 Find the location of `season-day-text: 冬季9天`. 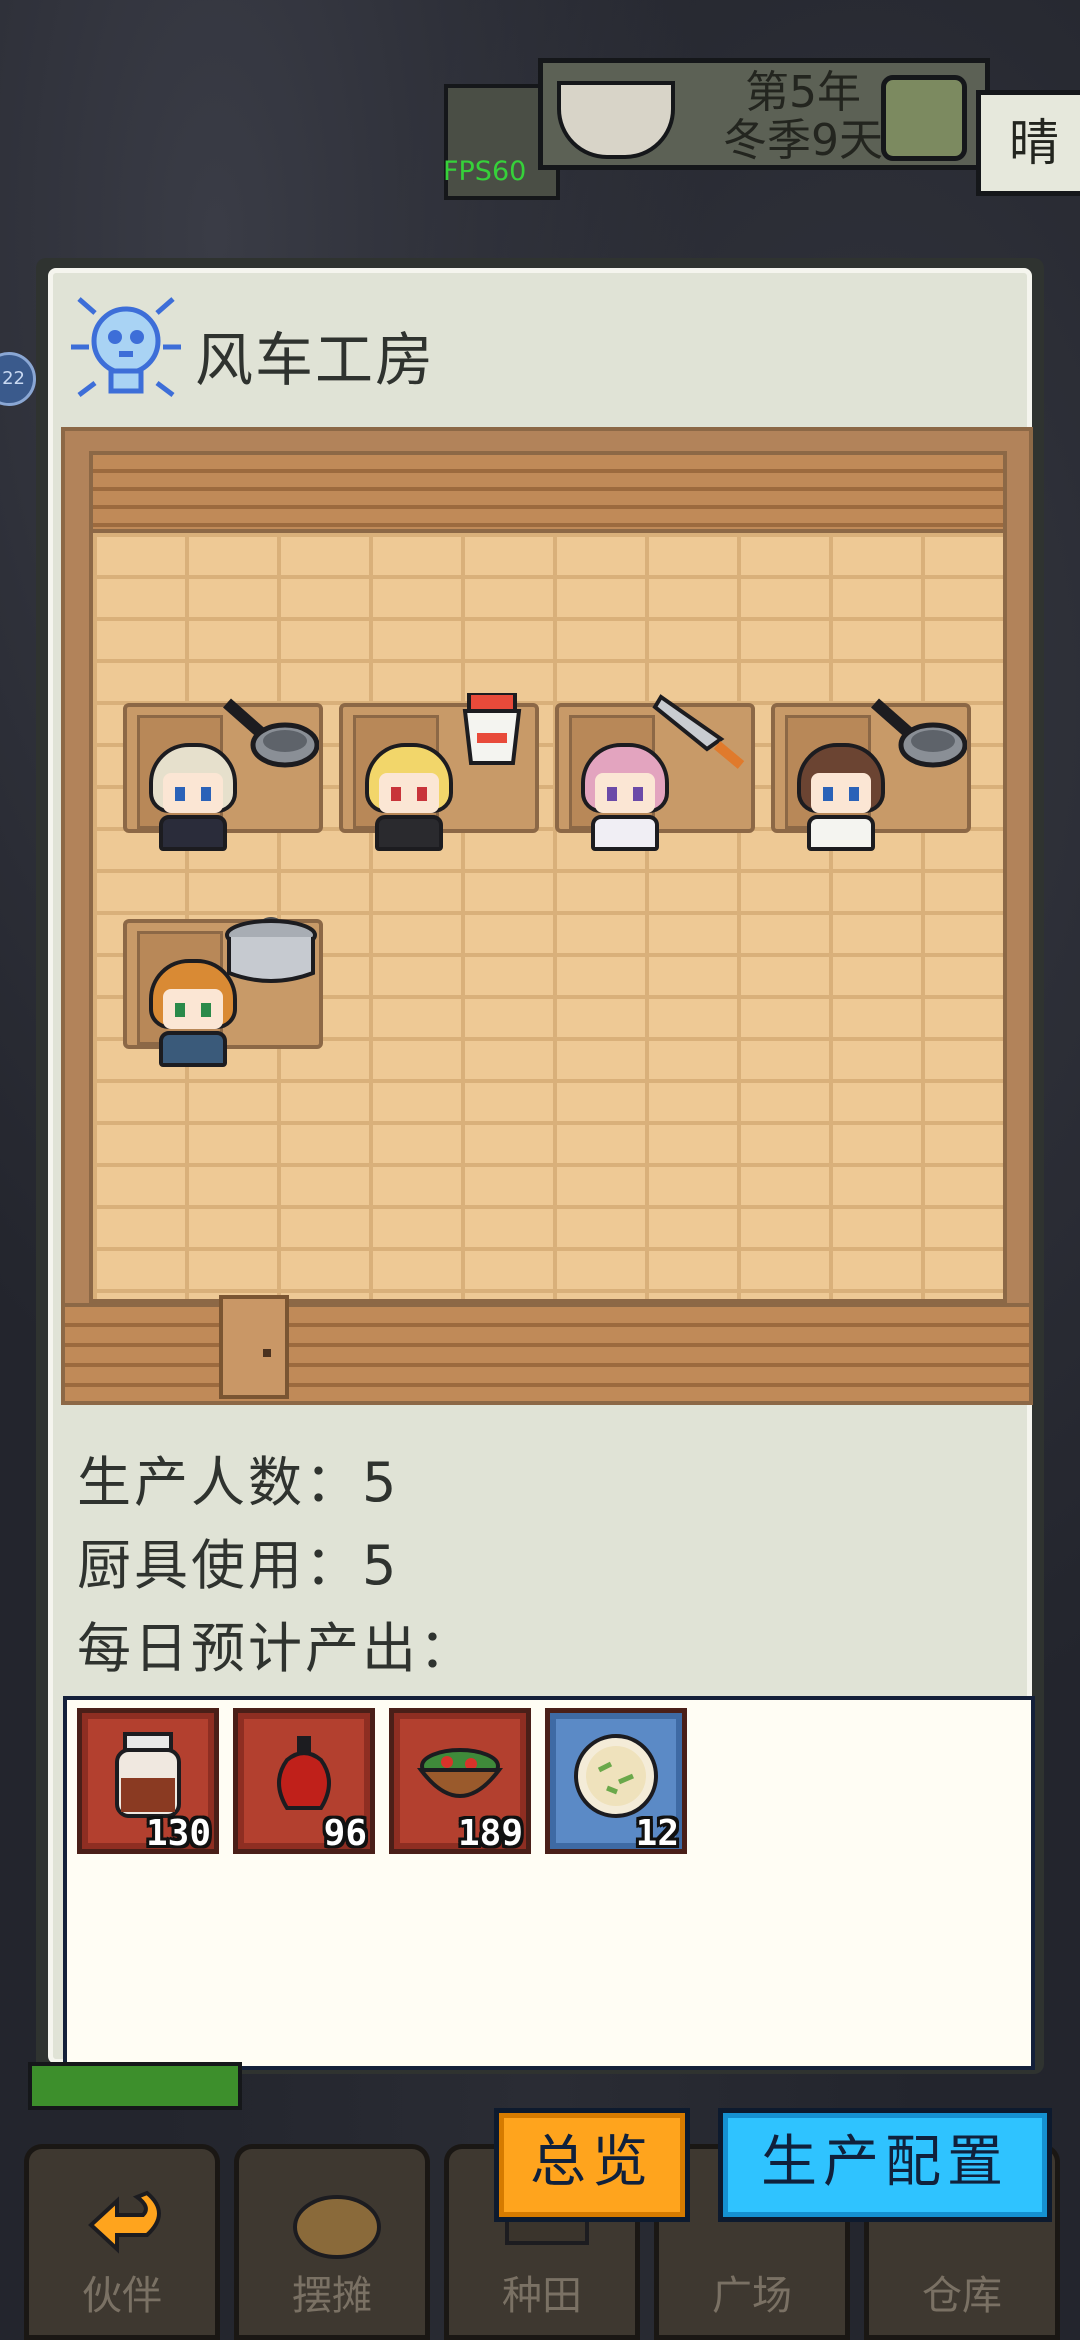

season-day-text: 冬季9天 is located at coordinates (803, 140).